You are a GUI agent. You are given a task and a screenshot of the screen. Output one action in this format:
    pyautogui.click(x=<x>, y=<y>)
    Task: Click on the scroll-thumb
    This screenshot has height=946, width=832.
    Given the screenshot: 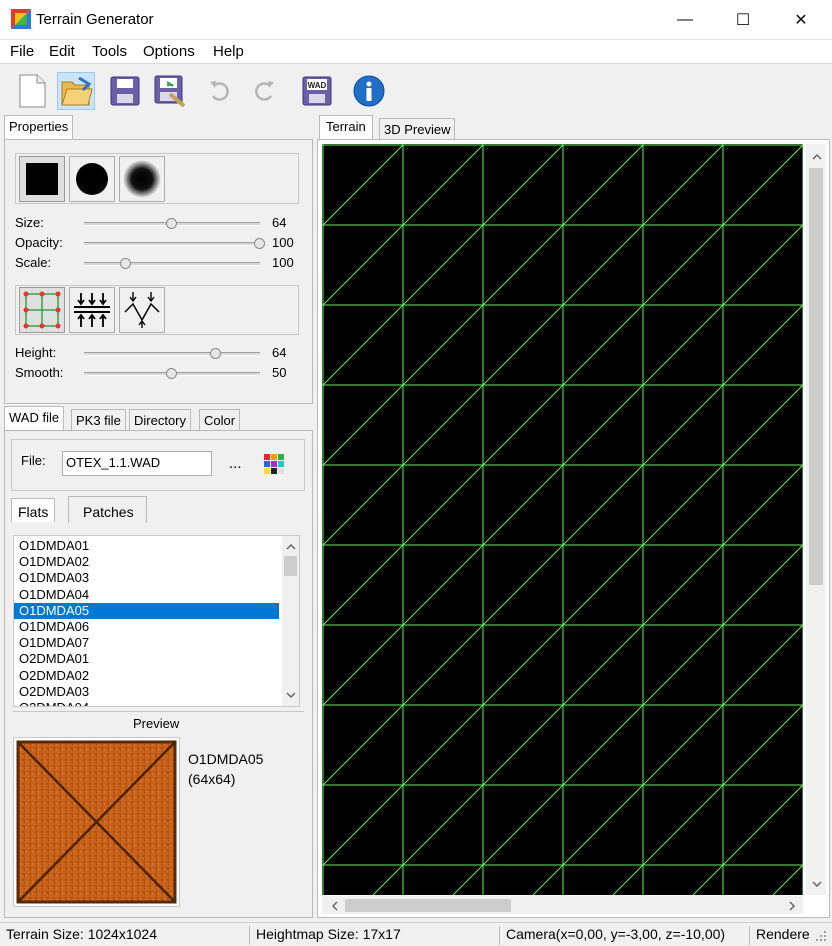 What is the action you would take?
    pyautogui.click(x=290, y=566)
    